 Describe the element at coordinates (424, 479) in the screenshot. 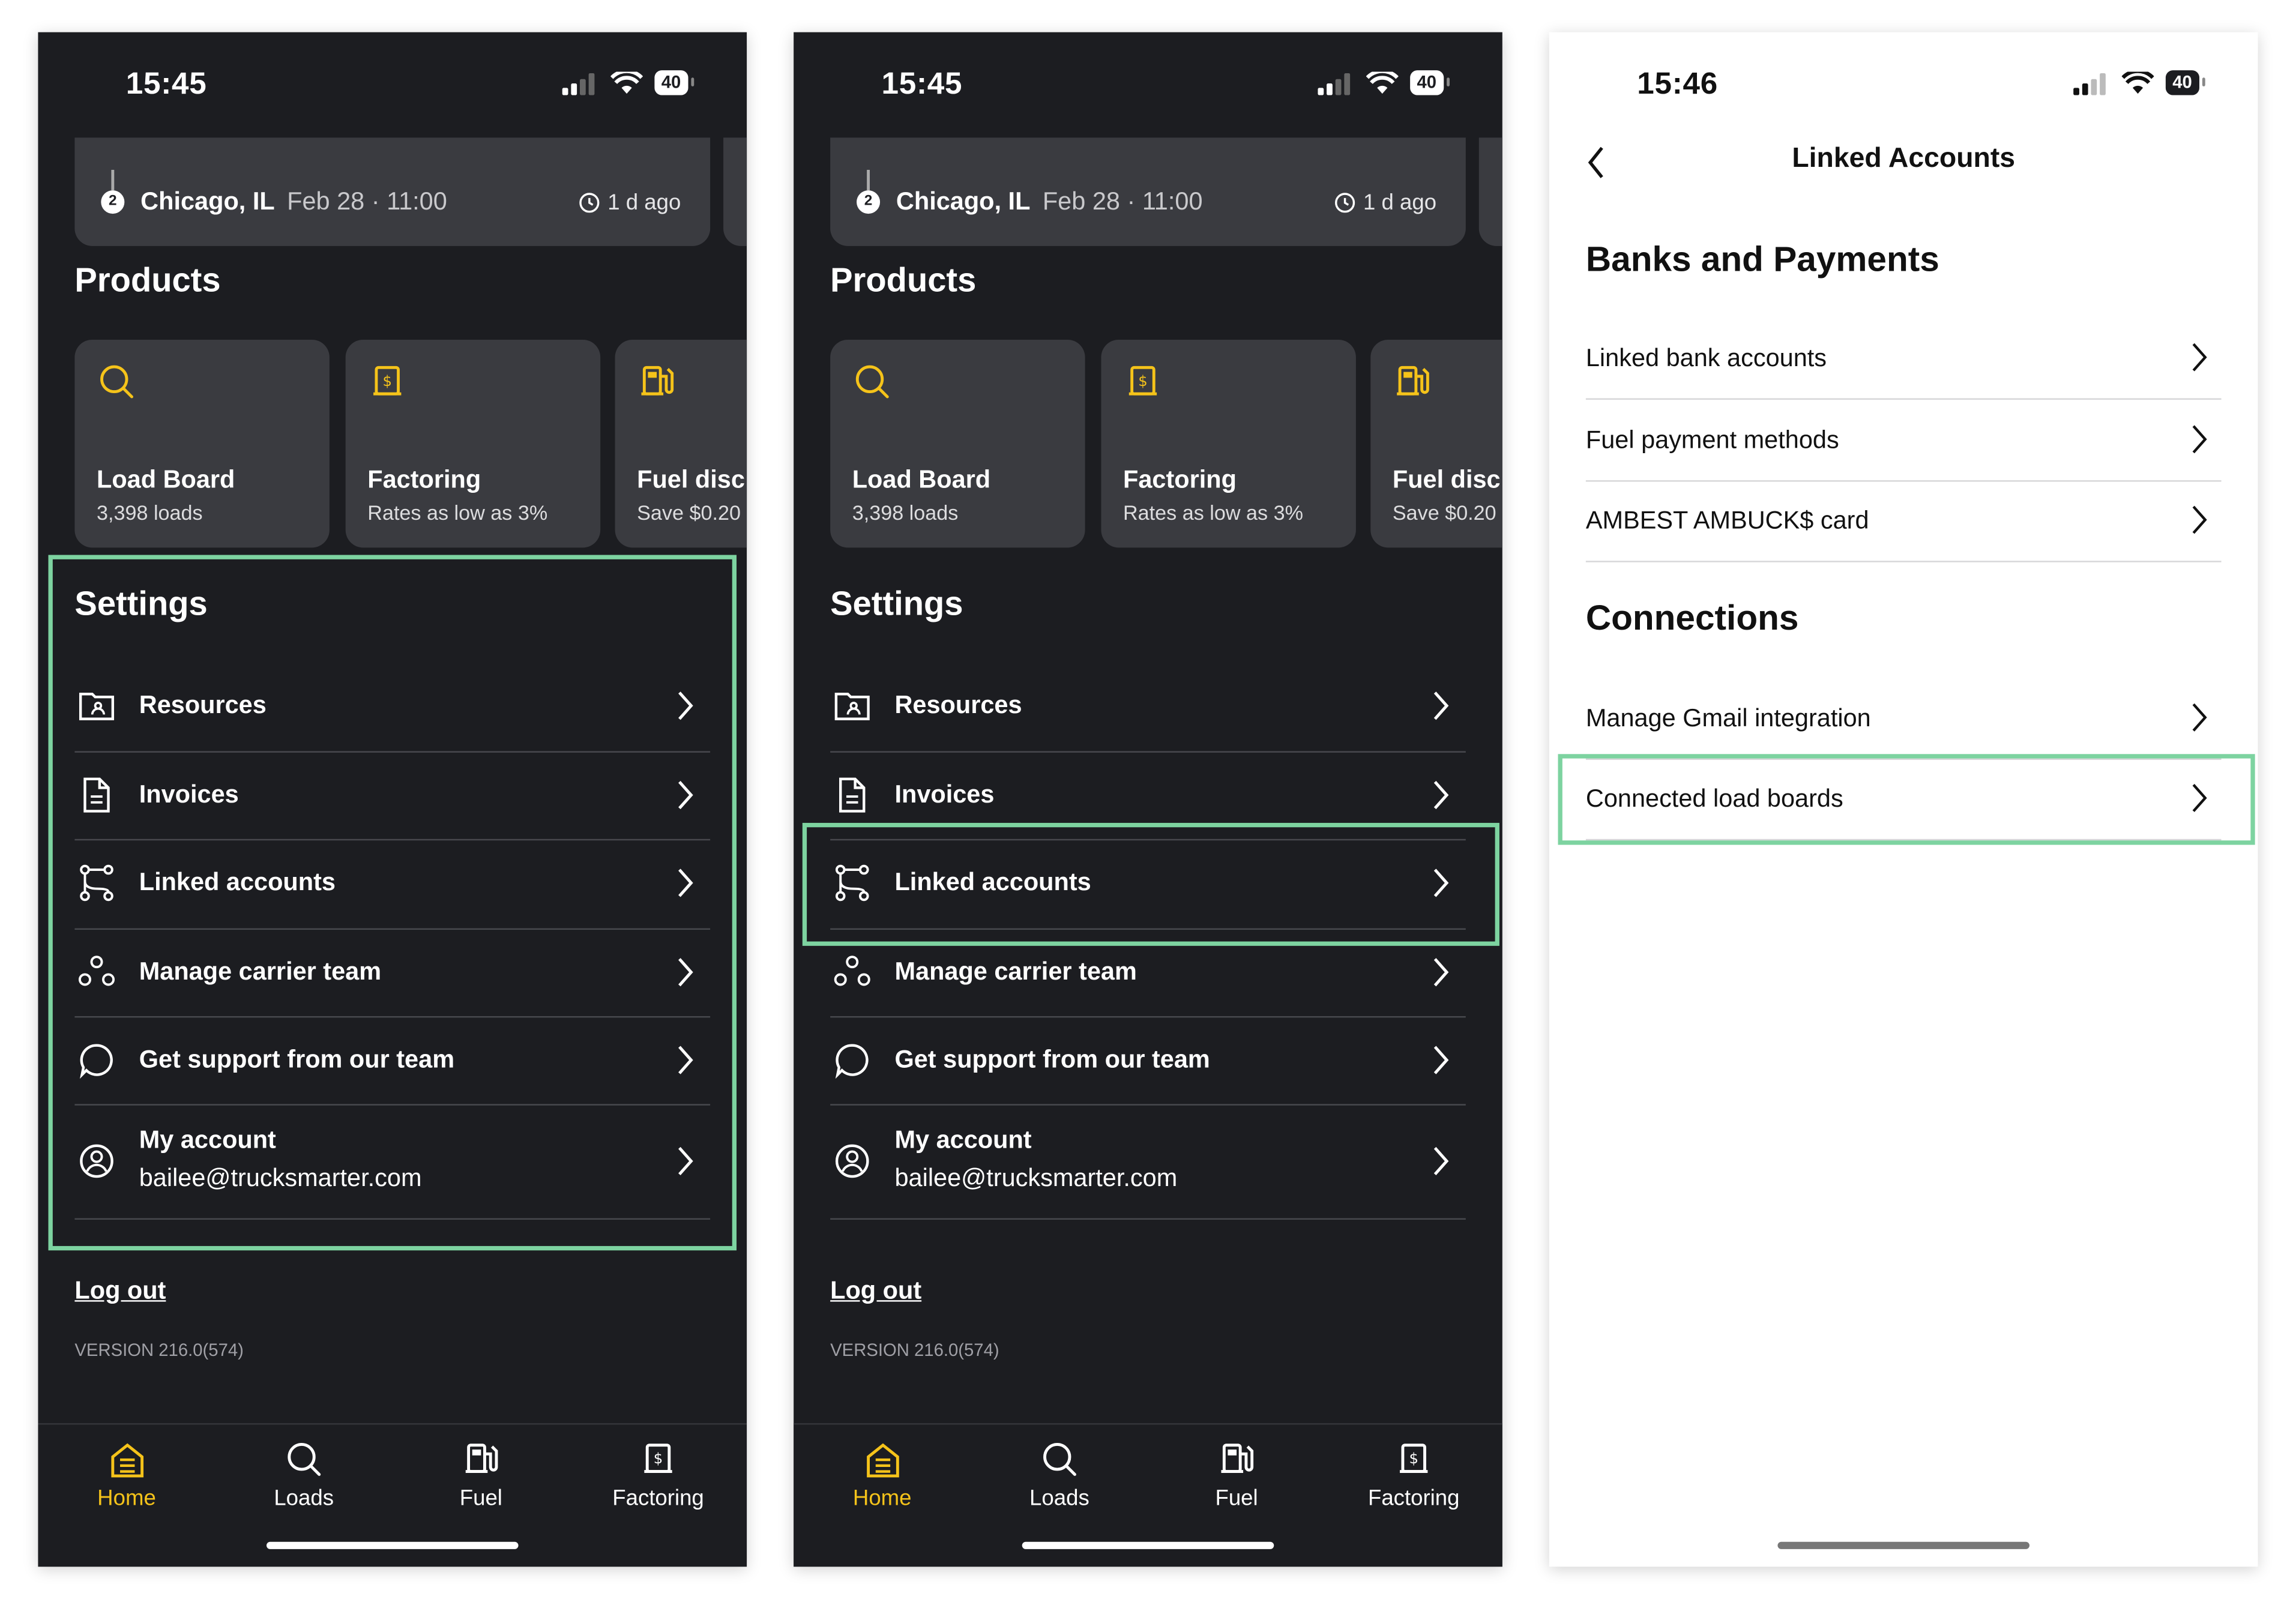

I see `product-title: Factoring` at that location.